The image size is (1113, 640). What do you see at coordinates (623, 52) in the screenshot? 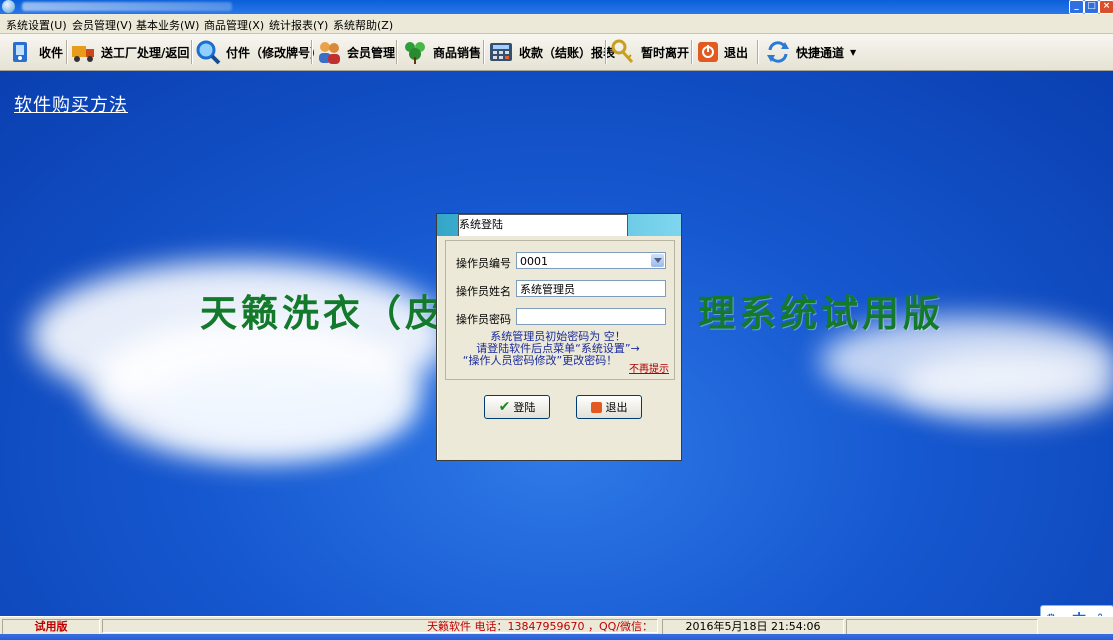
I see `keys-icon` at bounding box center [623, 52].